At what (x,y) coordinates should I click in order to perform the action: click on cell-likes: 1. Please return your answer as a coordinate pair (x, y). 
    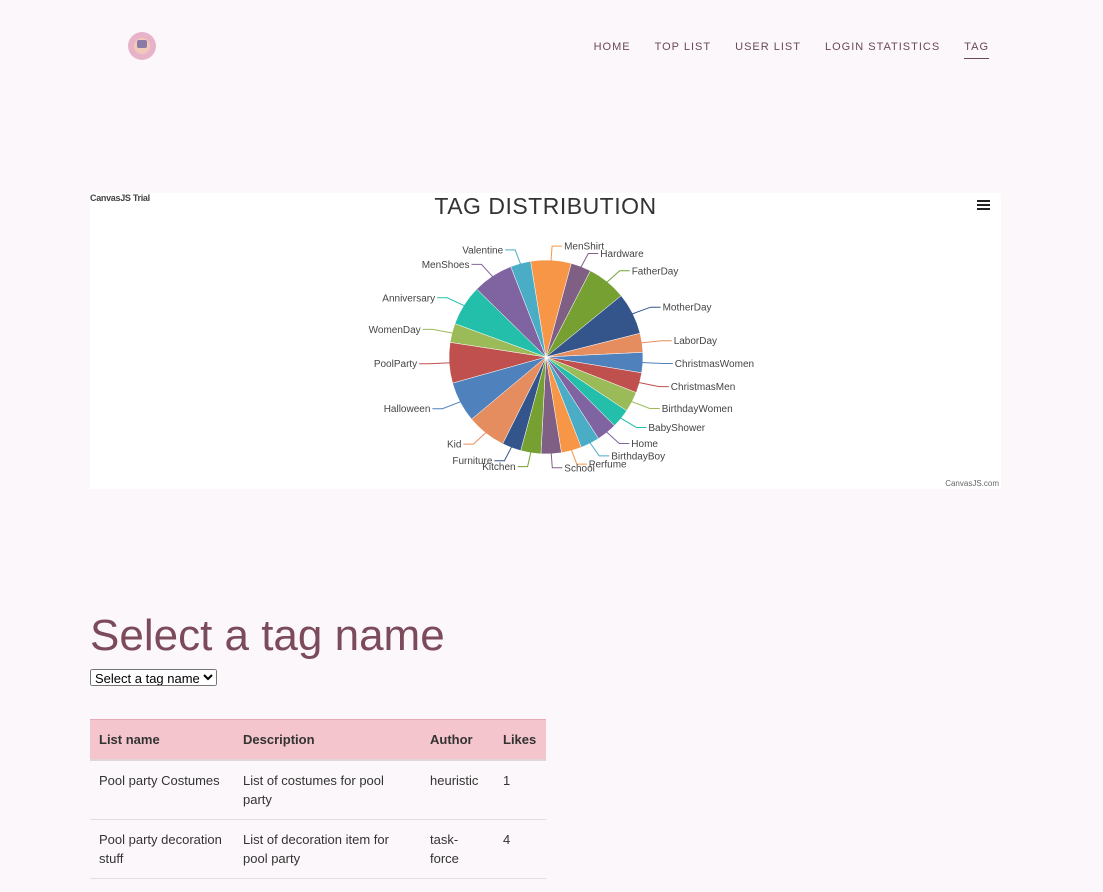
    Looking at the image, I should click on (520, 790).